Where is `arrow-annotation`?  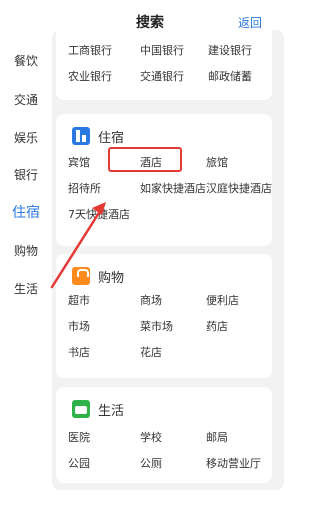
arrow-annotation is located at coordinates (78, 245).